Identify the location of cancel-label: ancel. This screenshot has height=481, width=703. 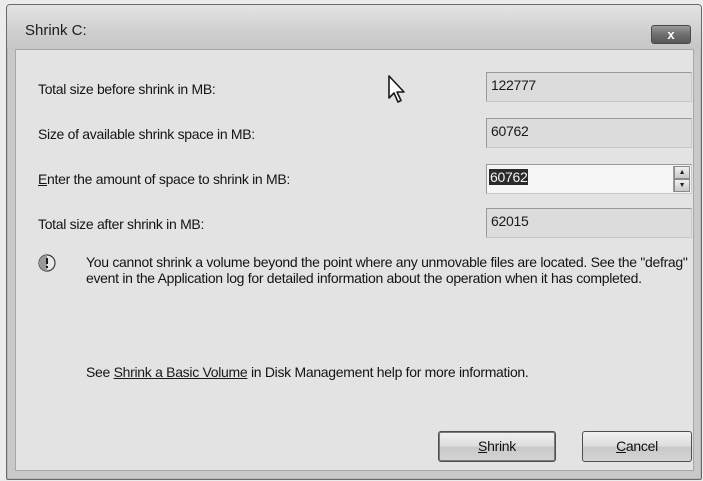
(641, 446).